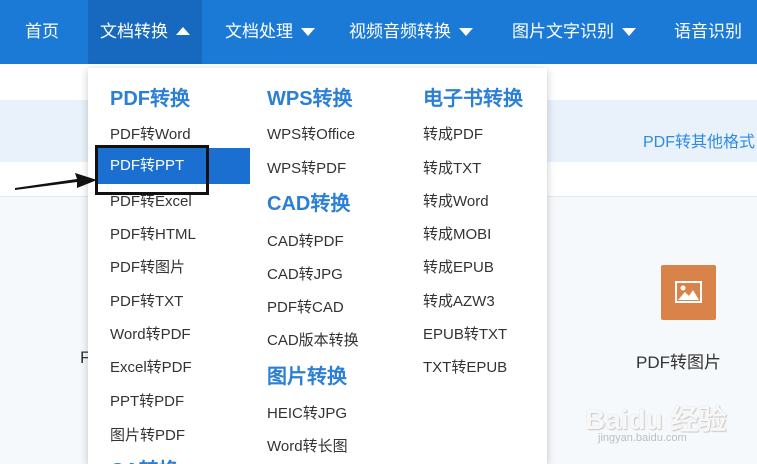 The height and width of the screenshot is (464, 757). Describe the element at coordinates (400, 31) in the screenshot. I see `nav-video-audio-label: 视频音频转换` at that location.